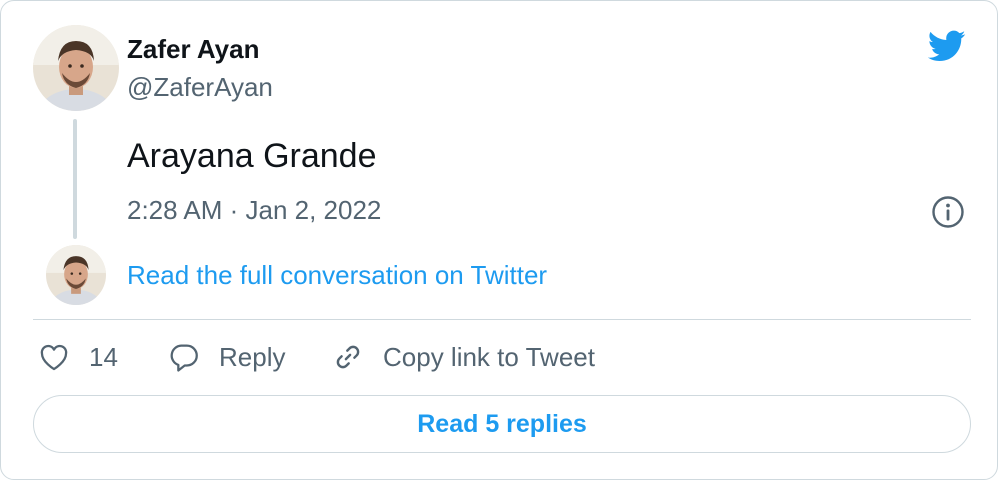 The width and height of the screenshot is (1000, 482). Describe the element at coordinates (75, 179) in the screenshot. I see `thread-connector-line` at that location.